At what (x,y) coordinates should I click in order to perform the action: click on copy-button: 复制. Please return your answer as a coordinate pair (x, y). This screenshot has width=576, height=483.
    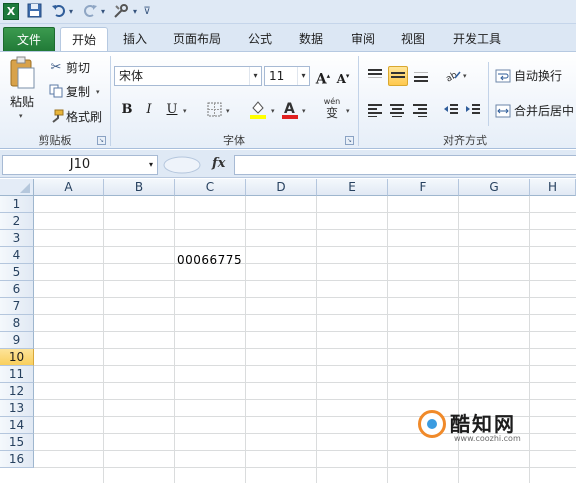
    Looking at the image, I should click on (78, 92).